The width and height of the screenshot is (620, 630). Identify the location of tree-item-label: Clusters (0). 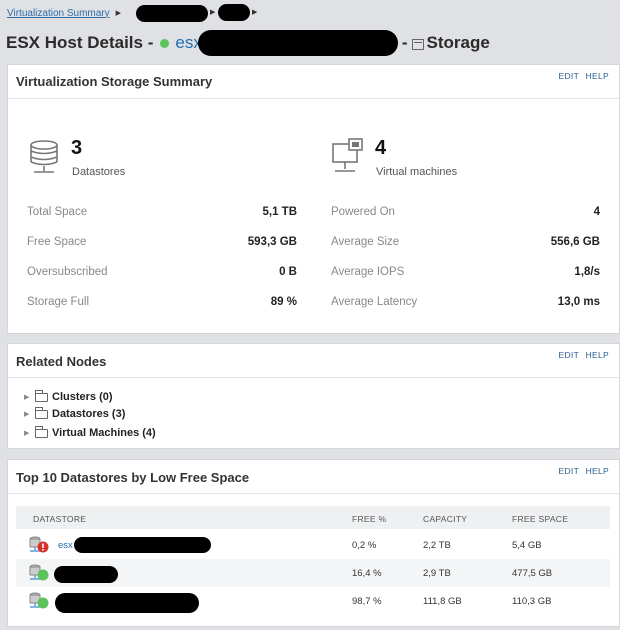
(82, 397).